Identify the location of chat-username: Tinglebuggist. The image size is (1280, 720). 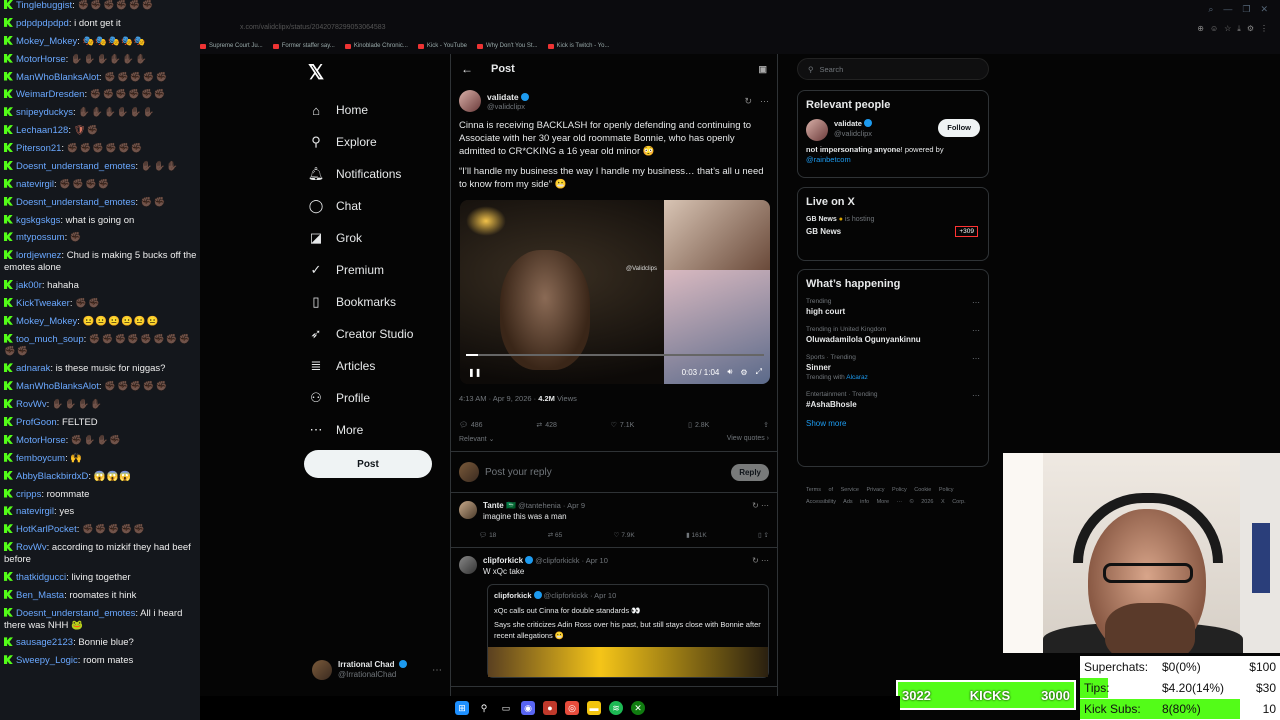
(44, 5).